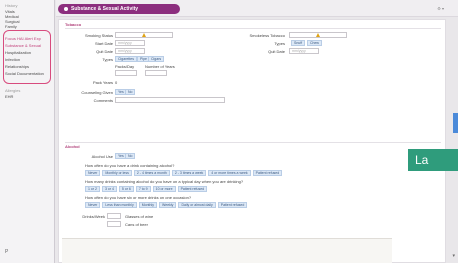 The height and width of the screenshot is (263, 458). What do you see at coordinates (130, 92) in the screenshot?
I see `counseling-no-button: No` at bounding box center [130, 92].